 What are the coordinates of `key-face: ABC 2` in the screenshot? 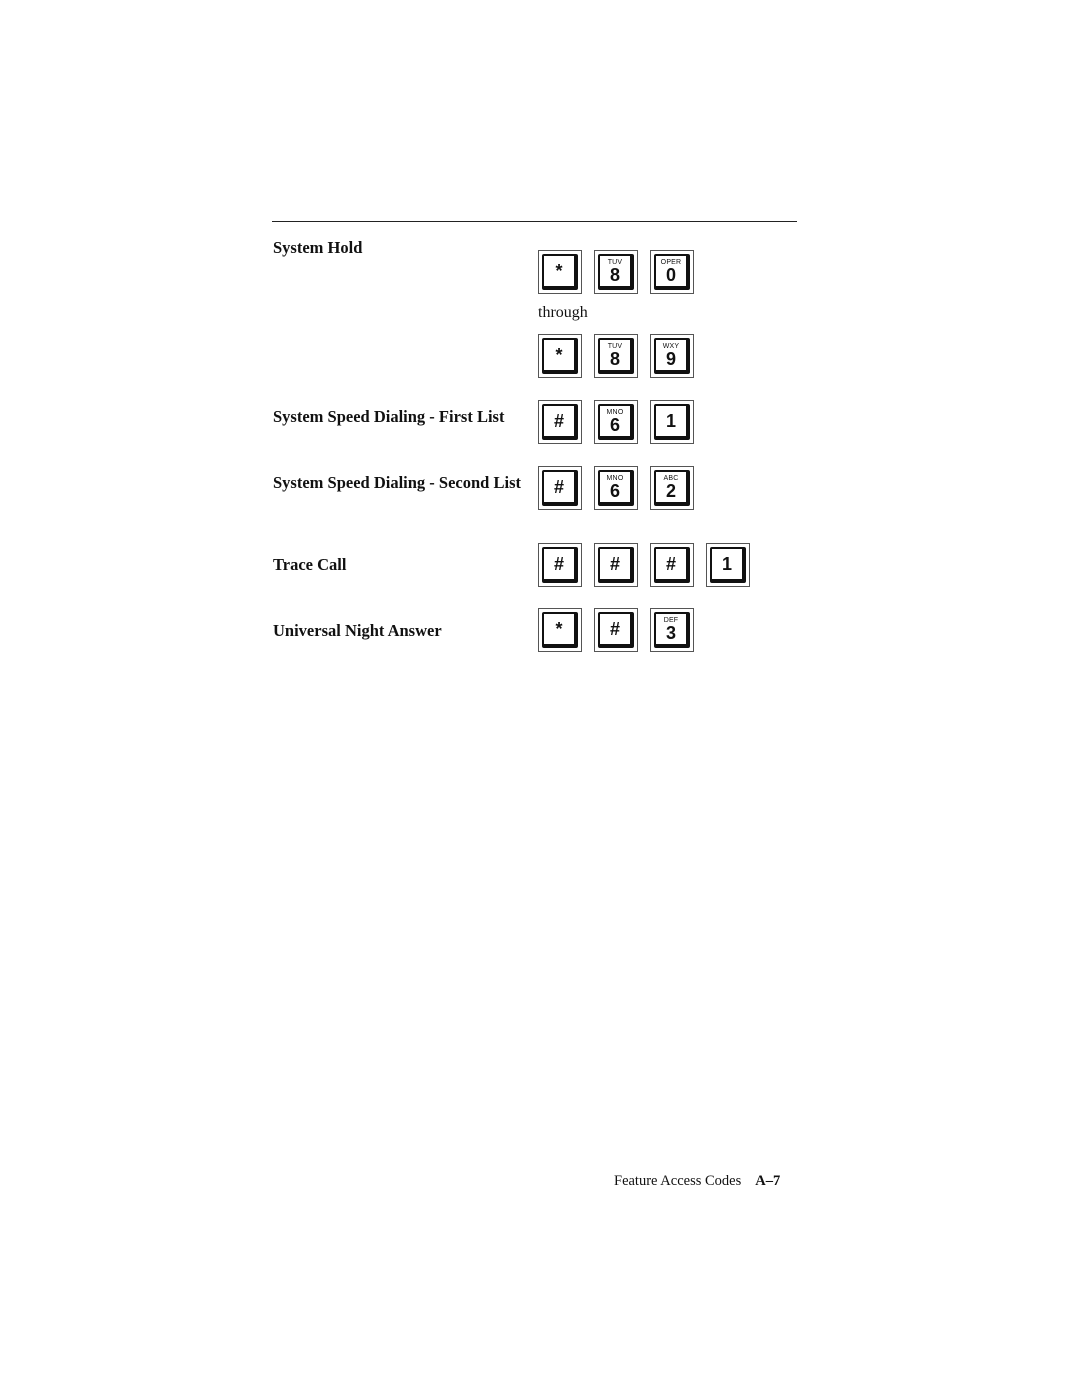 It's located at (672, 488).